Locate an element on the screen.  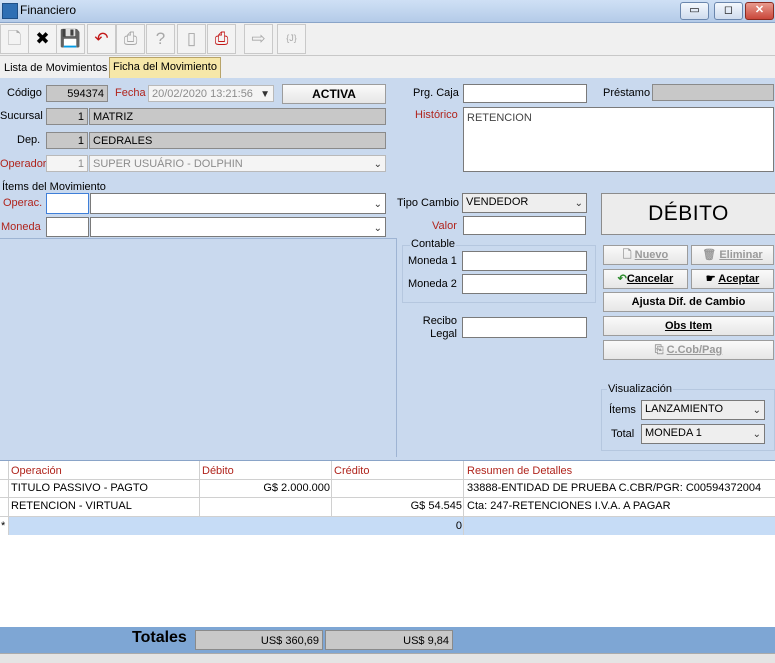
totals-bar: Totales US$ 360,69 US$ 9,84 is located at coordinates (387, 640).